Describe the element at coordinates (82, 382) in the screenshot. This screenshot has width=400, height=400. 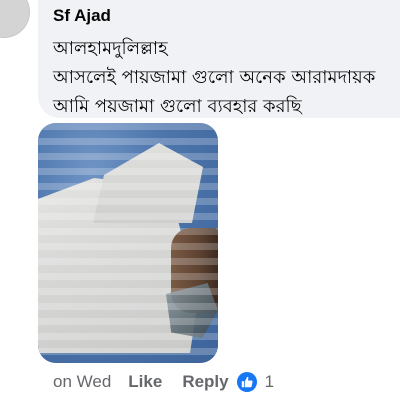
I see `comment-timestamp: on Wed` at that location.